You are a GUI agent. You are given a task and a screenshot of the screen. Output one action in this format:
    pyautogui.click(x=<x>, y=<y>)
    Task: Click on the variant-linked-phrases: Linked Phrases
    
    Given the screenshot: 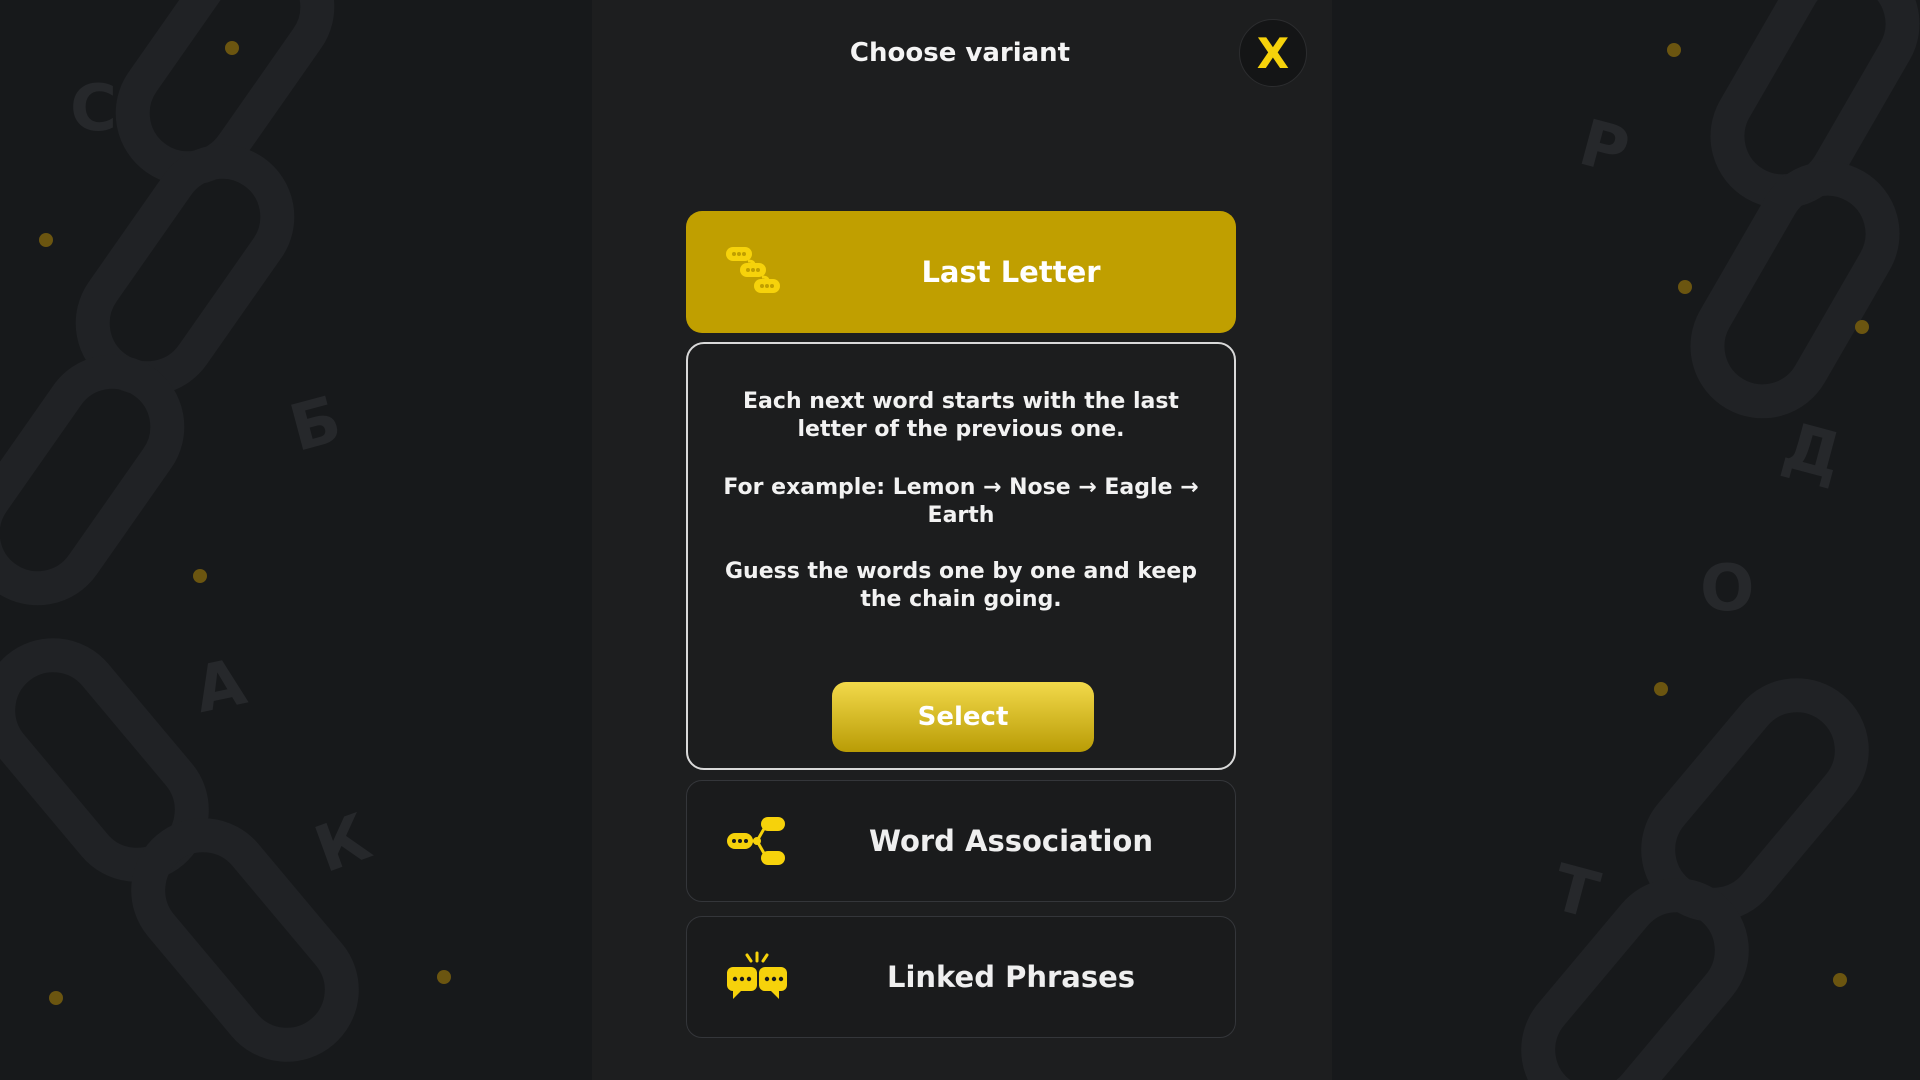 What is the action you would take?
    pyautogui.click(x=961, y=977)
    